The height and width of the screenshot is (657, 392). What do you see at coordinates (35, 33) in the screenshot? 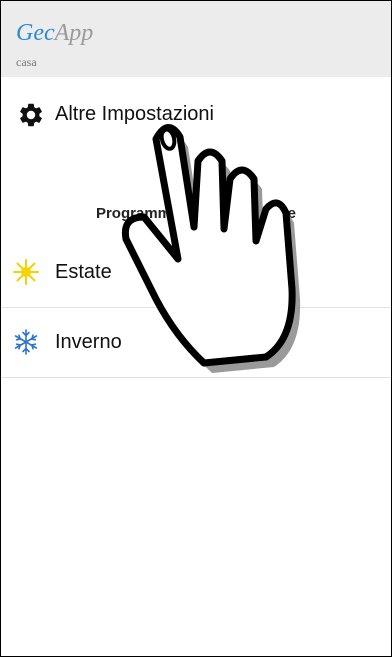
I see `app-title-part1: Gec` at bounding box center [35, 33].